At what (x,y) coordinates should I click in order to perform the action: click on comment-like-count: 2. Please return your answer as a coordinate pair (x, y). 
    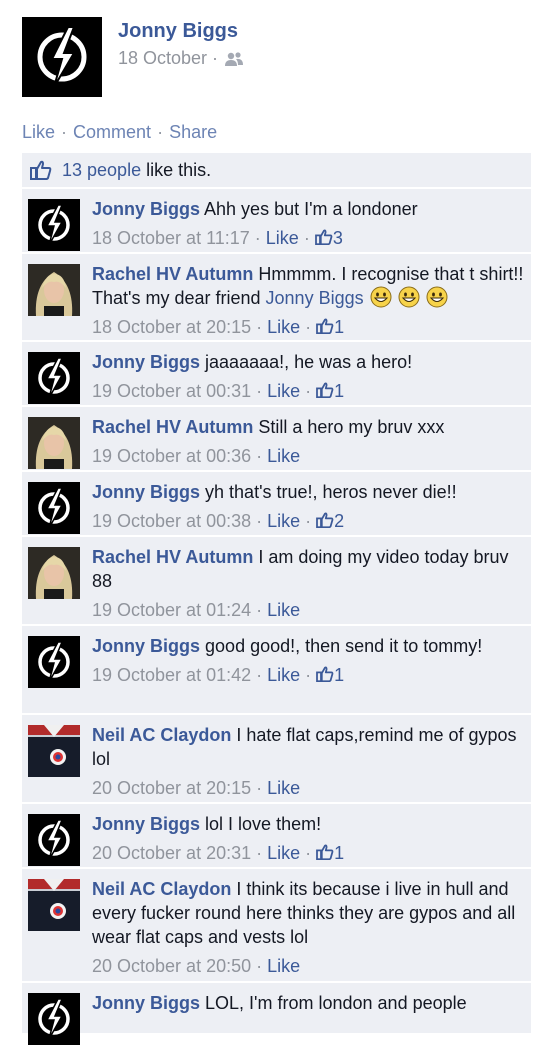
    Looking at the image, I should click on (330, 521).